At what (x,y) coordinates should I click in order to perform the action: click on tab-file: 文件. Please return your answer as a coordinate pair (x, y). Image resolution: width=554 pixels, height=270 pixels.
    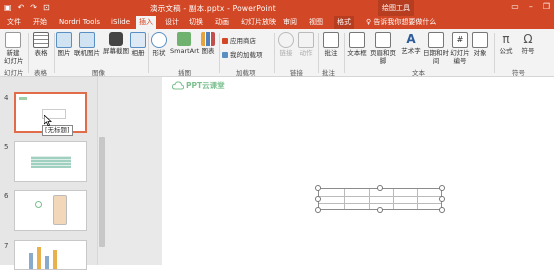
    Looking at the image, I should click on (14, 22).